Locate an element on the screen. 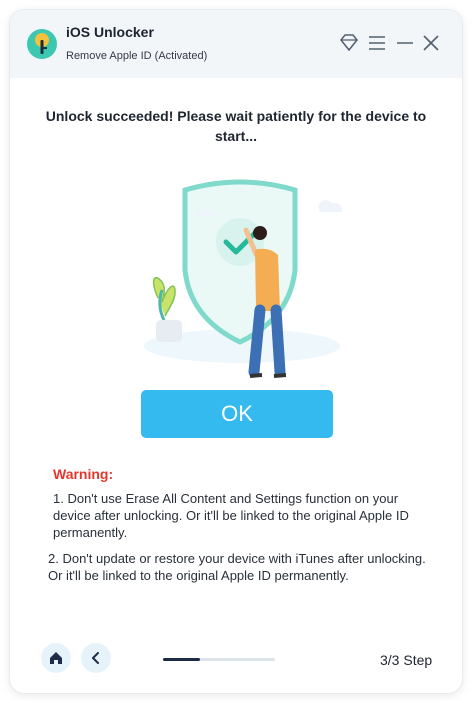 The image size is (474, 703). back-button is located at coordinates (96, 658).